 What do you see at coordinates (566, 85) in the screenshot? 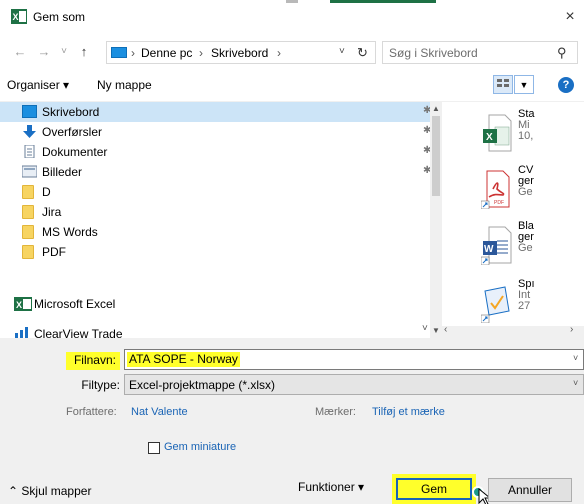
I see `help-icon: ?` at bounding box center [566, 85].